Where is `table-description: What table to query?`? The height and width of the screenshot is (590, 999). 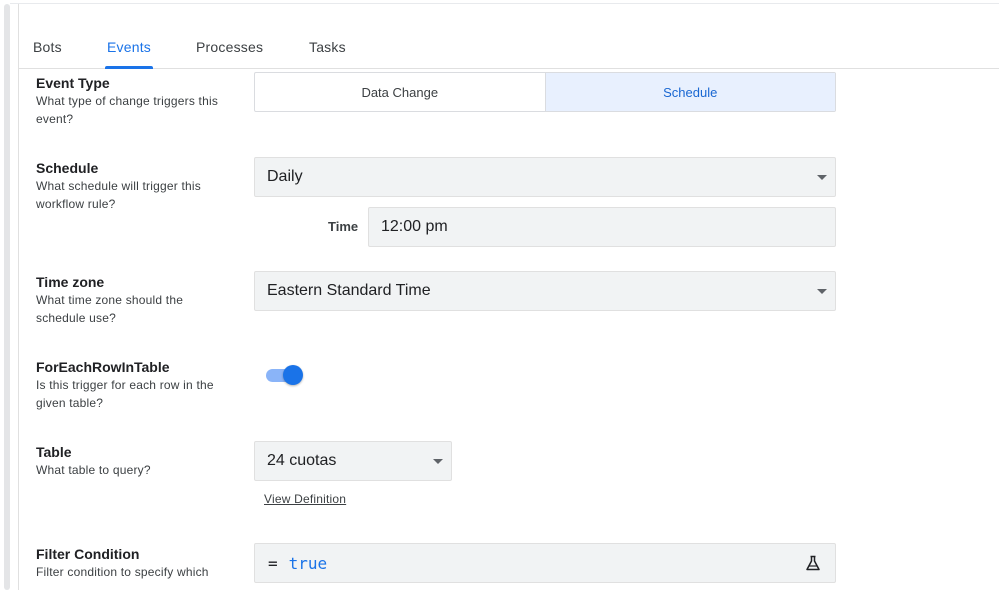
table-description: What table to query? is located at coordinates (93, 470).